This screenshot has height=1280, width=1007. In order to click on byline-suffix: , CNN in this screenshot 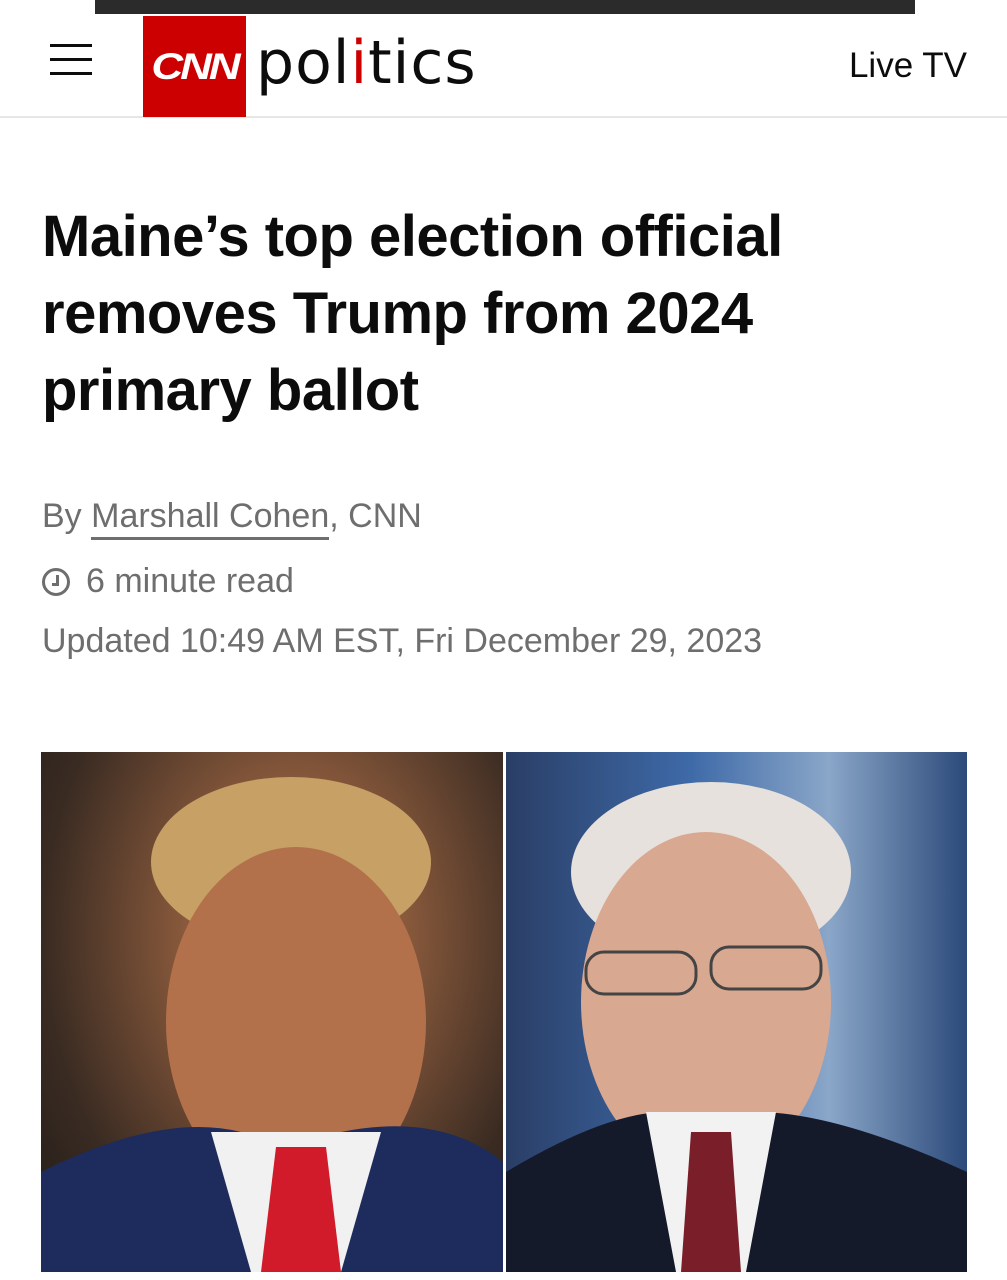, I will do `click(375, 516)`.